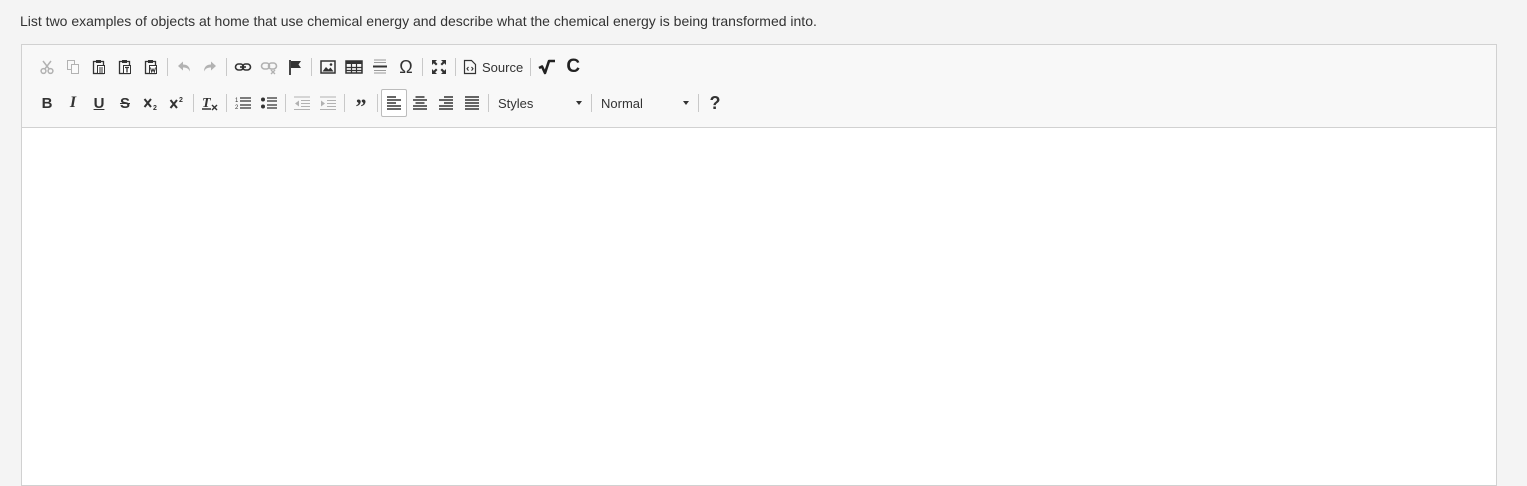  I want to click on format-dropdown: Normal, so click(645, 103).